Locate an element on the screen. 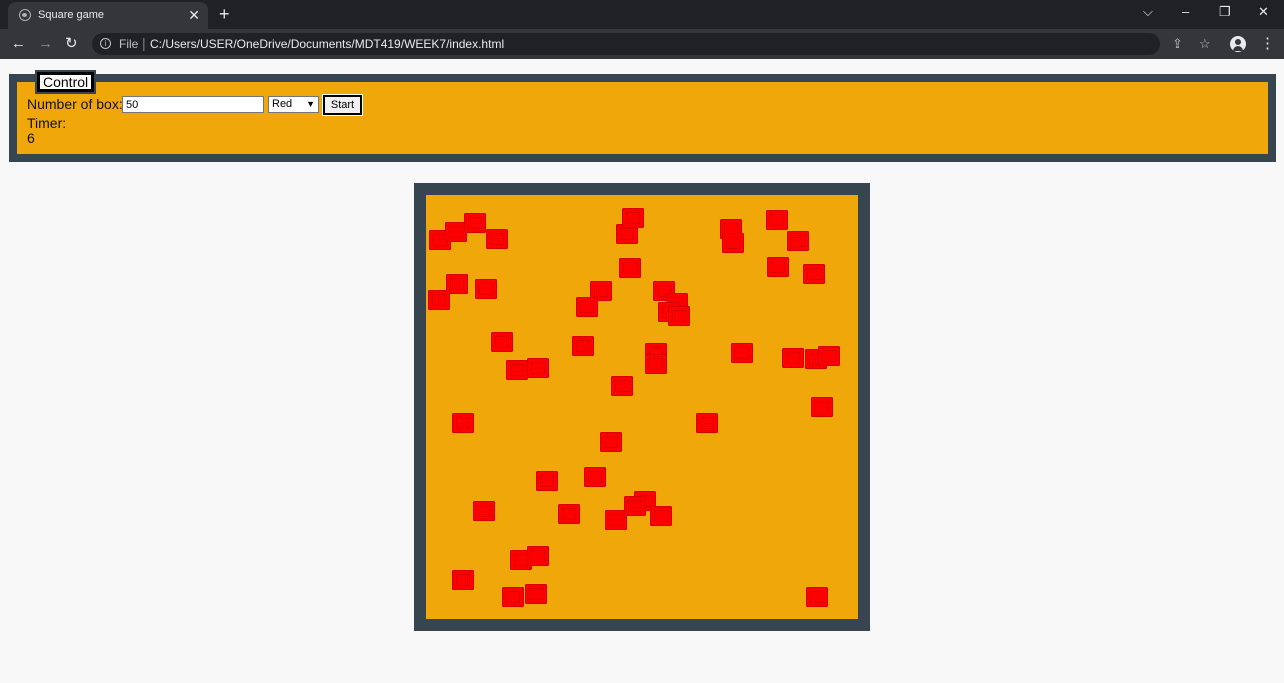 This screenshot has height=683, width=1284. control-legend: Control is located at coordinates (65, 82).